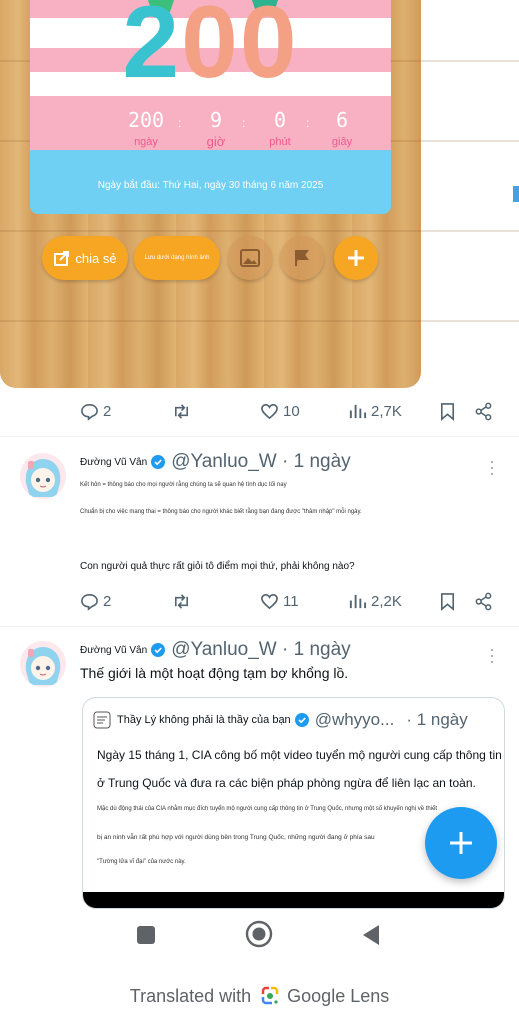 The image size is (519, 1024). Describe the element at coordinates (338, 995) in the screenshot. I see `lens-brand: Google Lens` at that location.